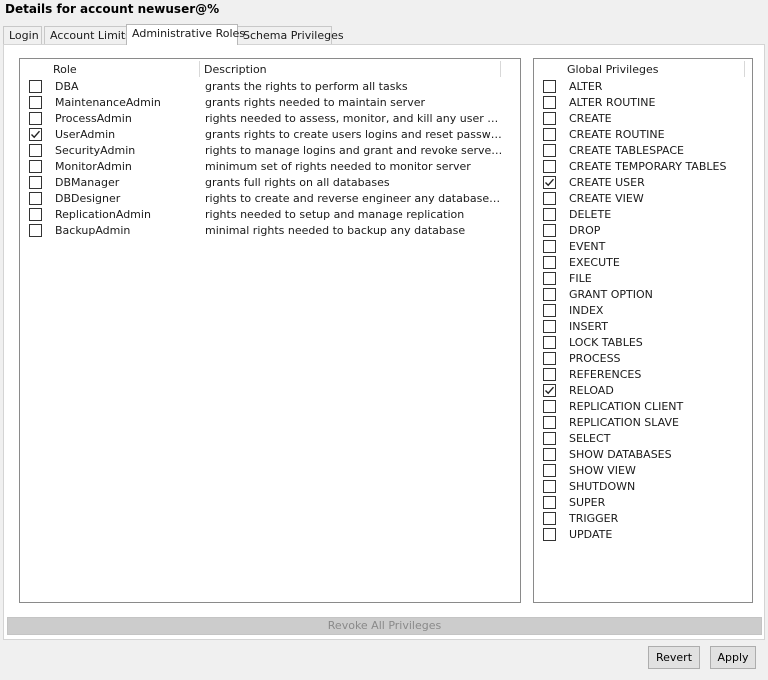 The image size is (768, 680). What do you see at coordinates (595, 358) in the screenshot?
I see `privilege-name: PROCESS` at bounding box center [595, 358].